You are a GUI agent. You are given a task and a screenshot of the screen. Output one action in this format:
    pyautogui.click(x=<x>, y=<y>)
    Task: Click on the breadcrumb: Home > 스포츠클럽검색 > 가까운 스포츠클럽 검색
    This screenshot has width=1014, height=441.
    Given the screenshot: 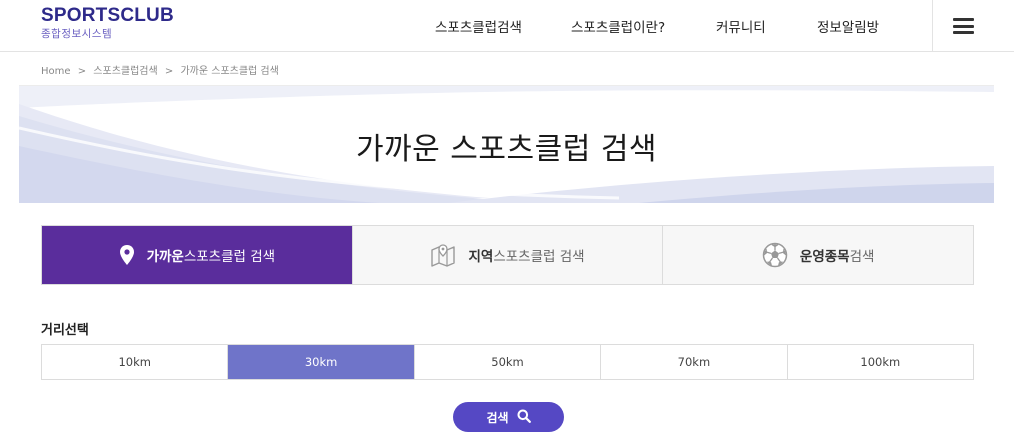 What is the action you would take?
    pyautogui.click(x=162, y=69)
    